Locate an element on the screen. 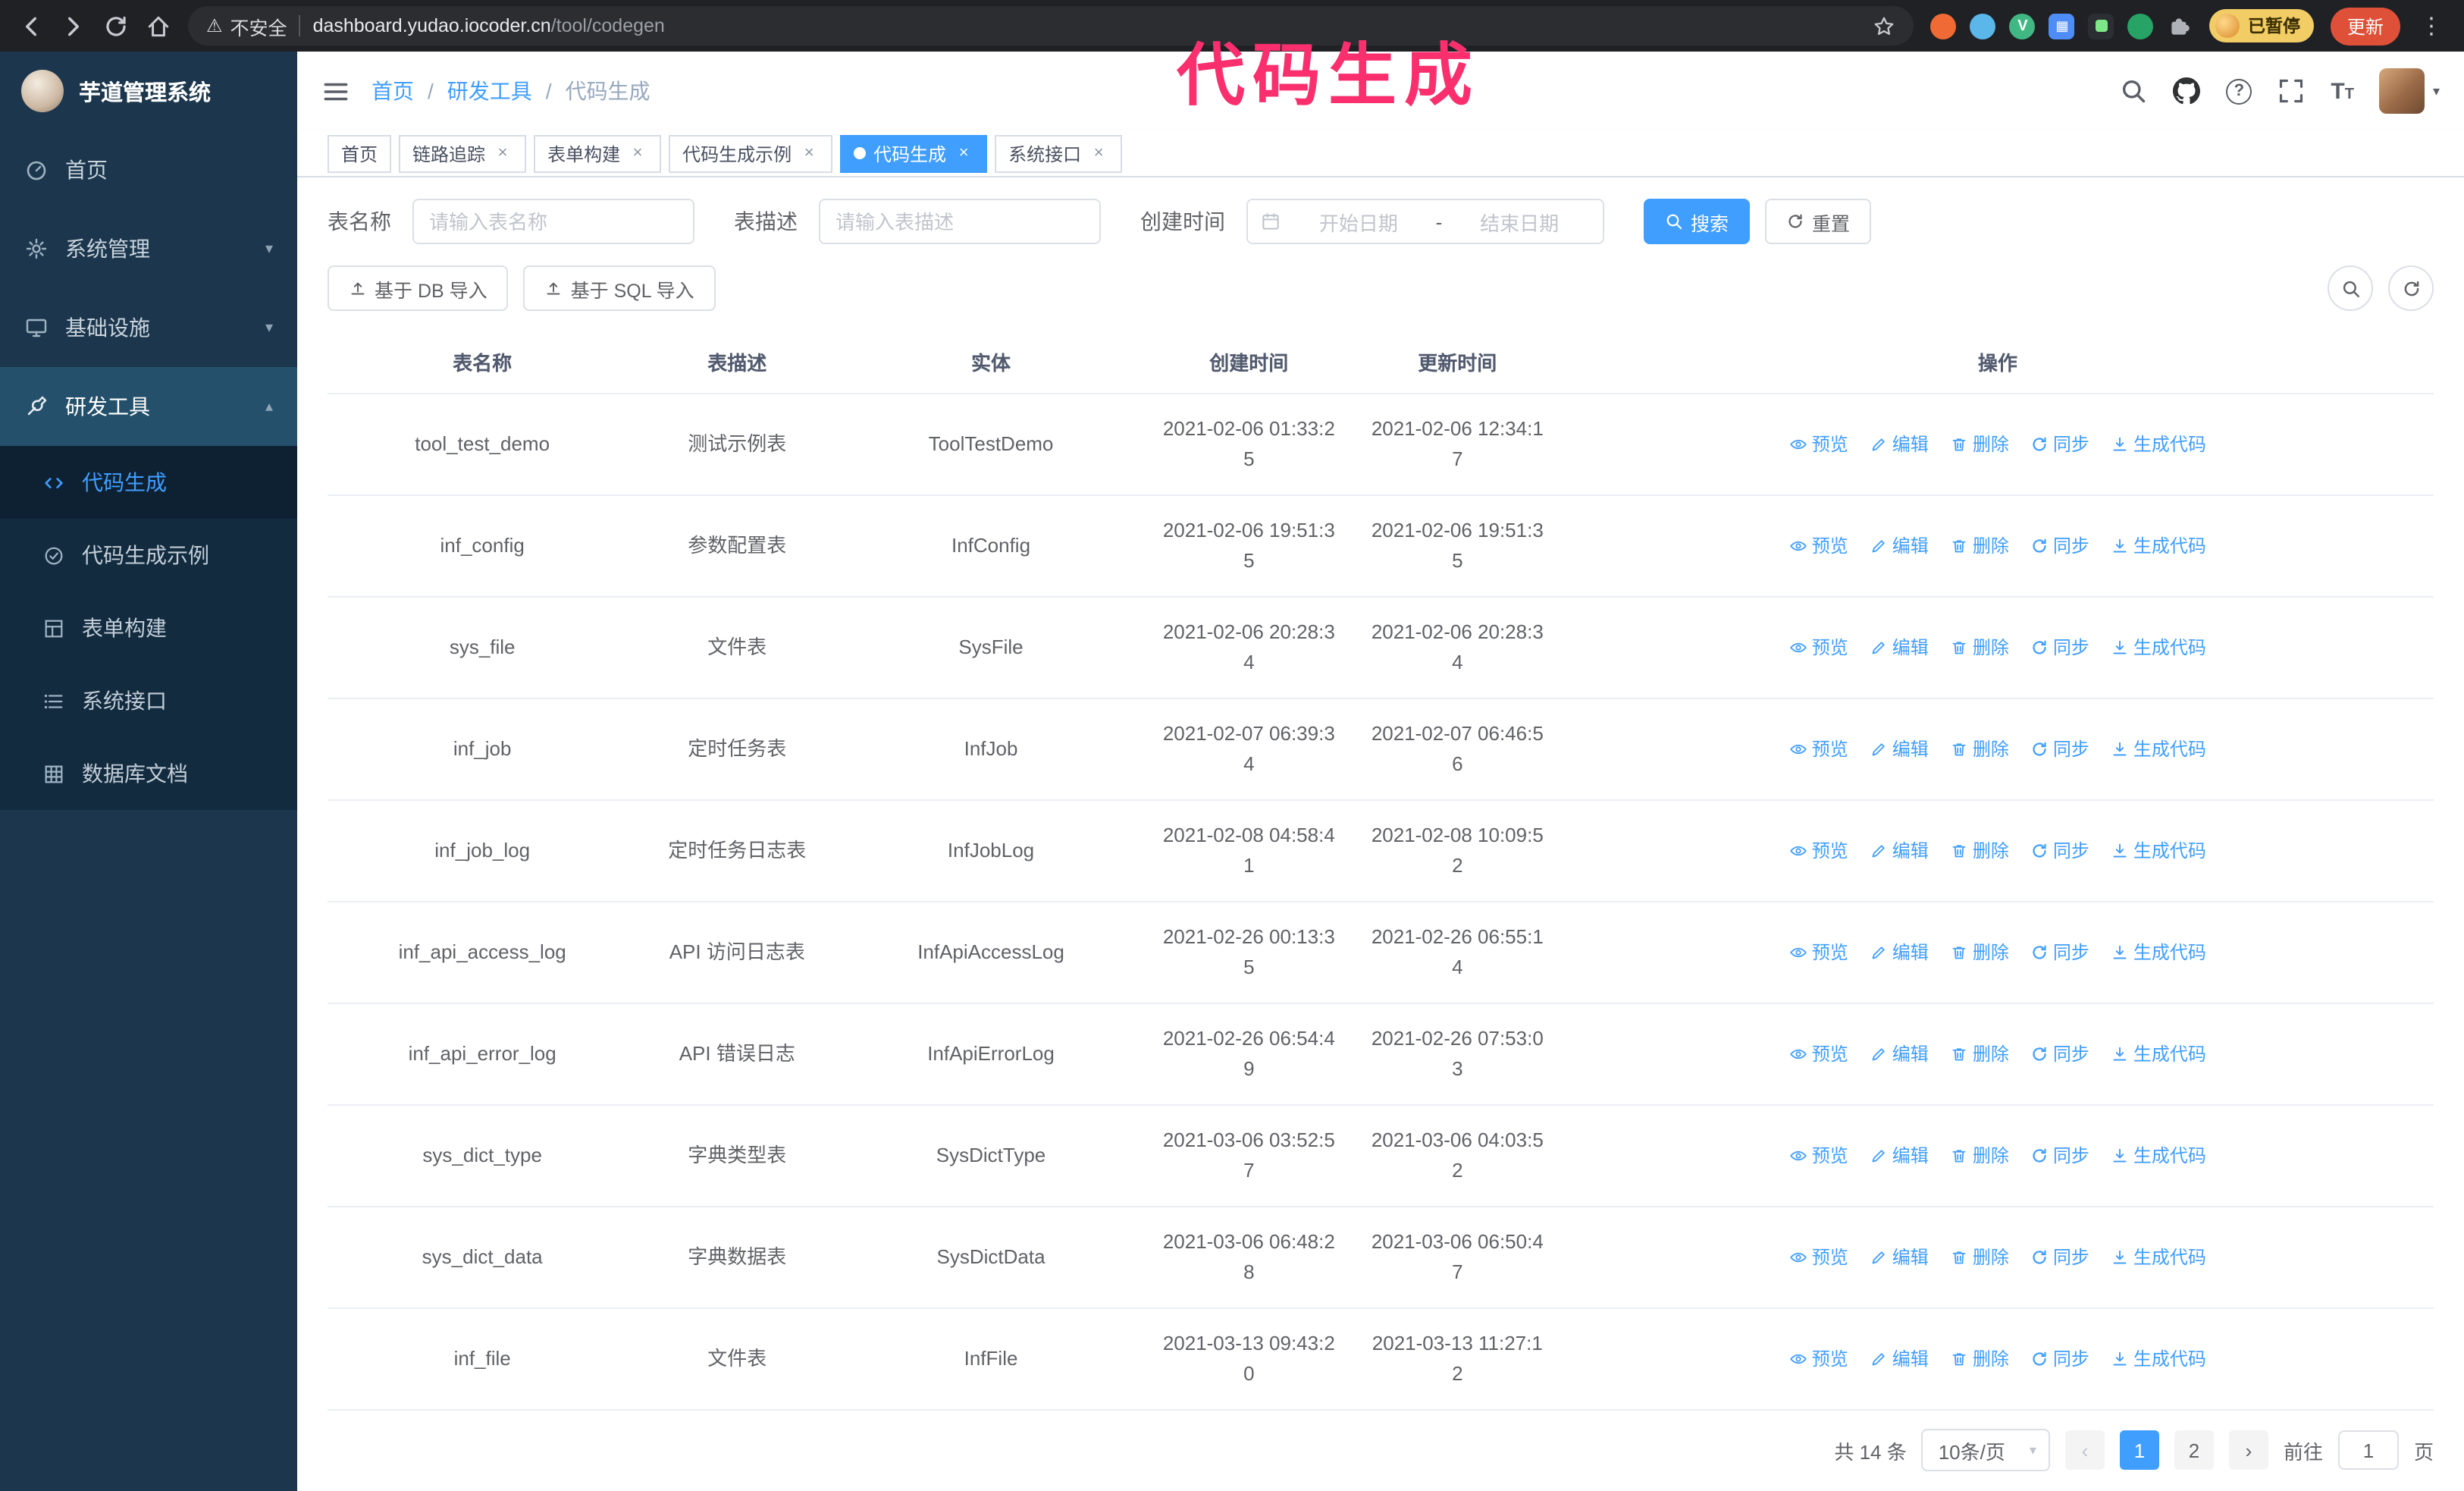 Image resolution: width=2464 pixels, height=1491 pixels. sidebar-subitem-db-doc: 数据库文档 is located at coordinates (148, 773).